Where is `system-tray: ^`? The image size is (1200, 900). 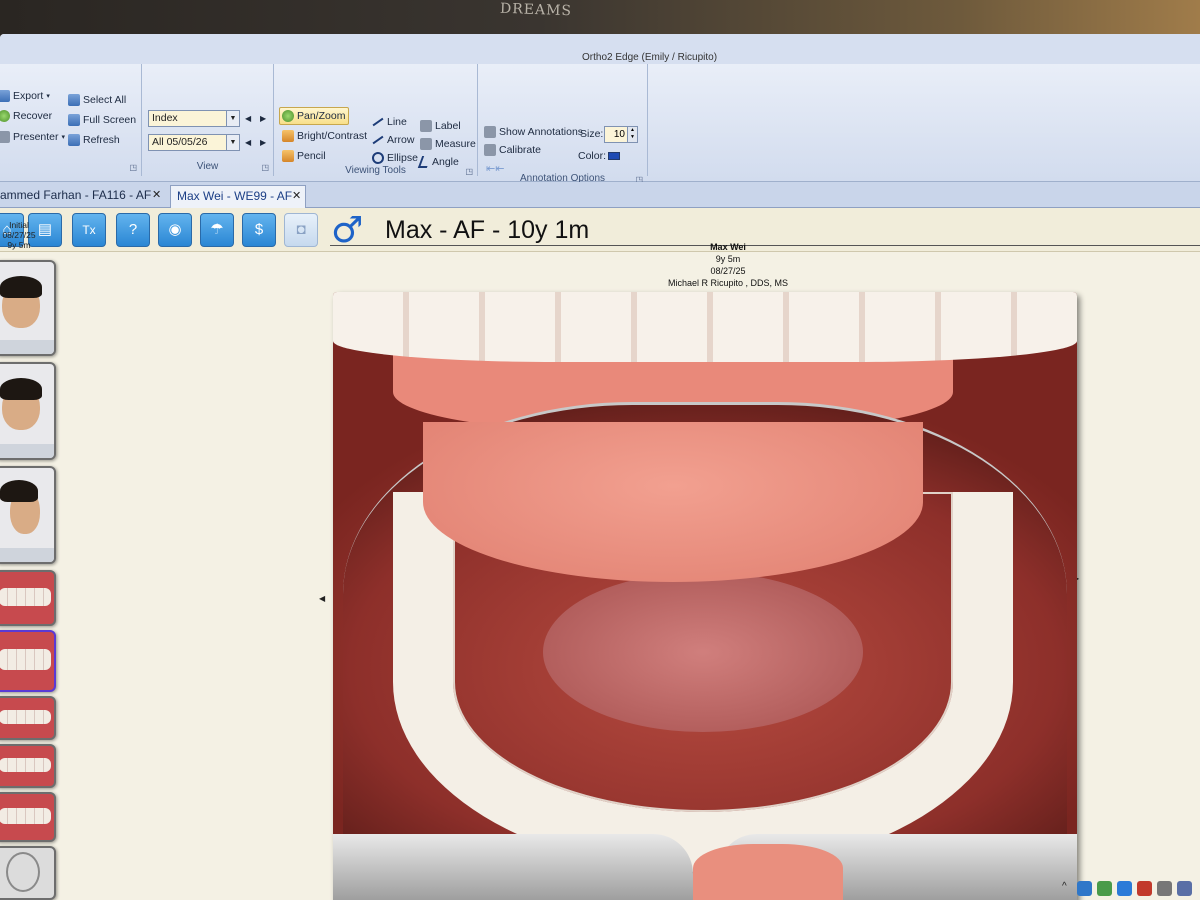 system-tray: ^ is located at coordinates (1131, 888).